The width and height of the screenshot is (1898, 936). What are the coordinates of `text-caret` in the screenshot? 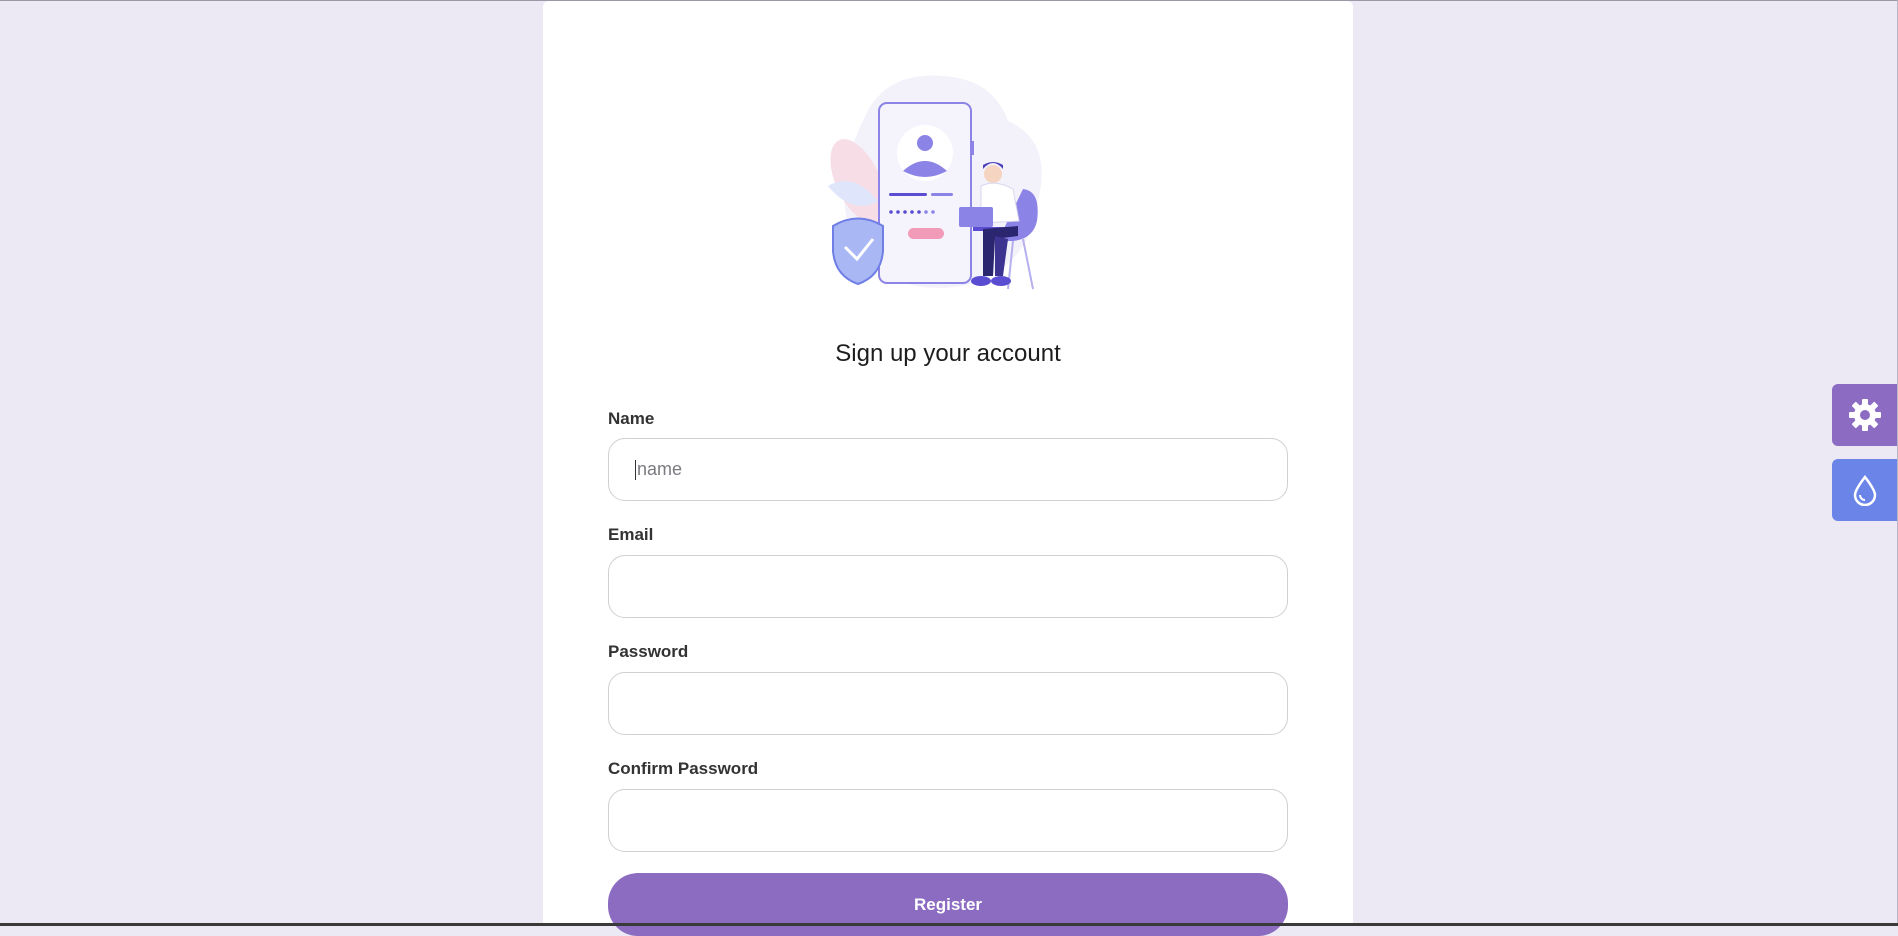 It's located at (635, 469).